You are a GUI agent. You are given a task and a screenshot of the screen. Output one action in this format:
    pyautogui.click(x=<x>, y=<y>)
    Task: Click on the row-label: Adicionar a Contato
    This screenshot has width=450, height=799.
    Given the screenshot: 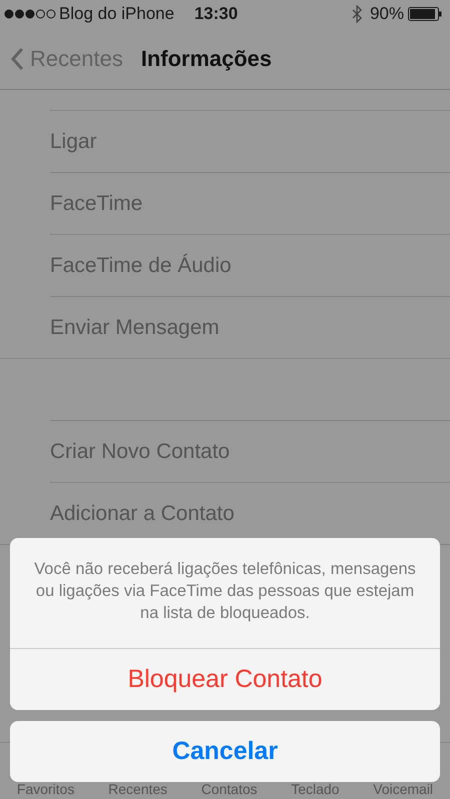 What is the action you would take?
    pyautogui.click(x=142, y=514)
    